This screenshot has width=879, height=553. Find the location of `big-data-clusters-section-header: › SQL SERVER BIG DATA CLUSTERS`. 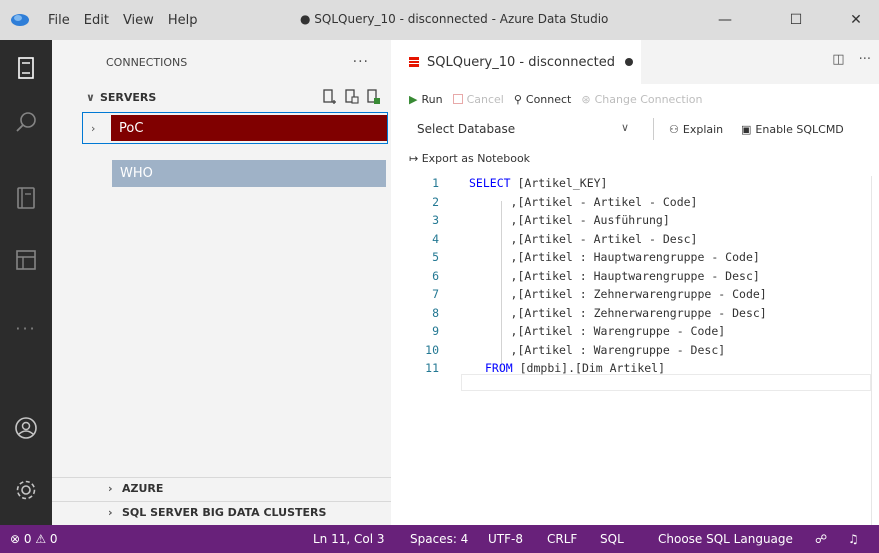

big-data-clusters-section-header: › SQL SERVER BIG DATA CLUSTERS is located at coordinates (221, 512).